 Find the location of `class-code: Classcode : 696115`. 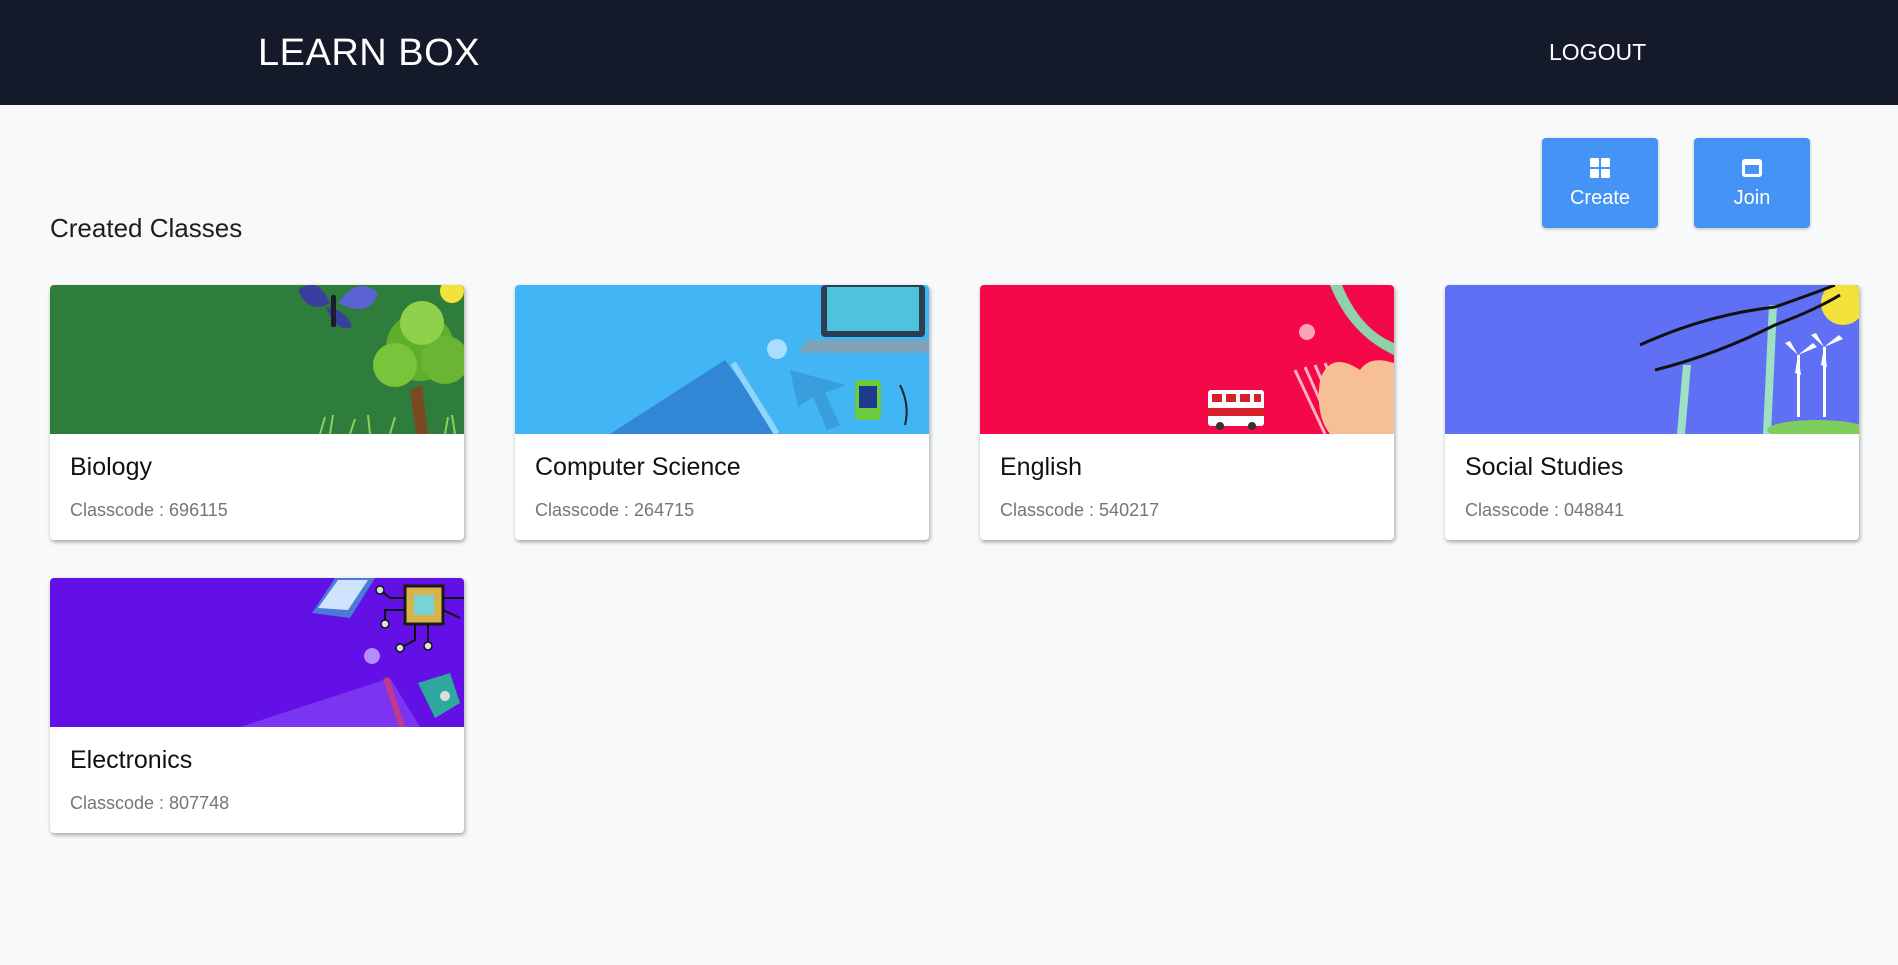

class-code: Classcode : 696115 is located at coordinates (149, 510).